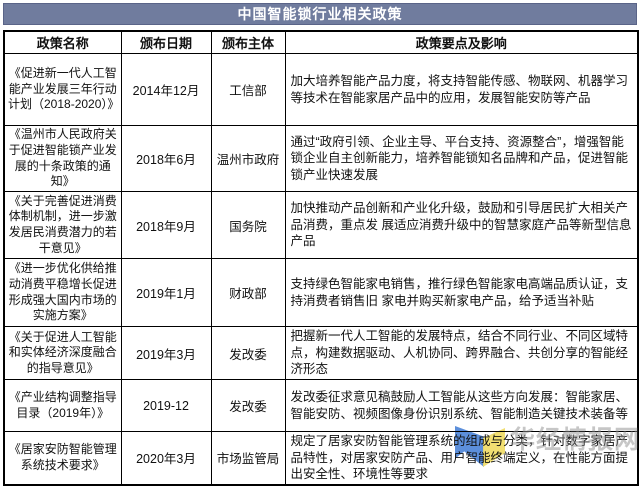 The width and height of the screenshot is (640, 486). Describe the element at coordinates (166, 292) in the screenshot. I see `policy-date-cell: 2019年1月` at that location.